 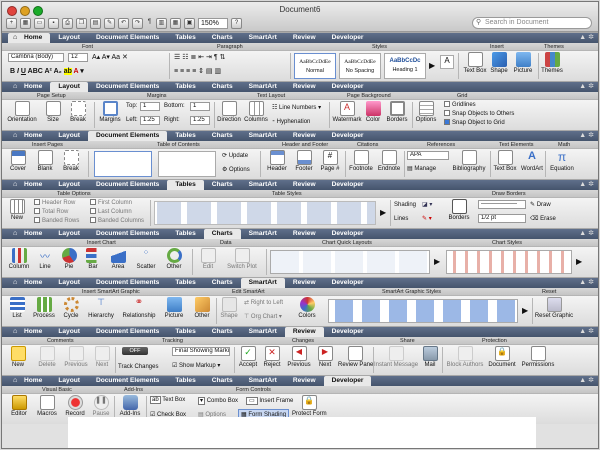 I want to click on citation-style-select: APA, so click(x=428, y=155).